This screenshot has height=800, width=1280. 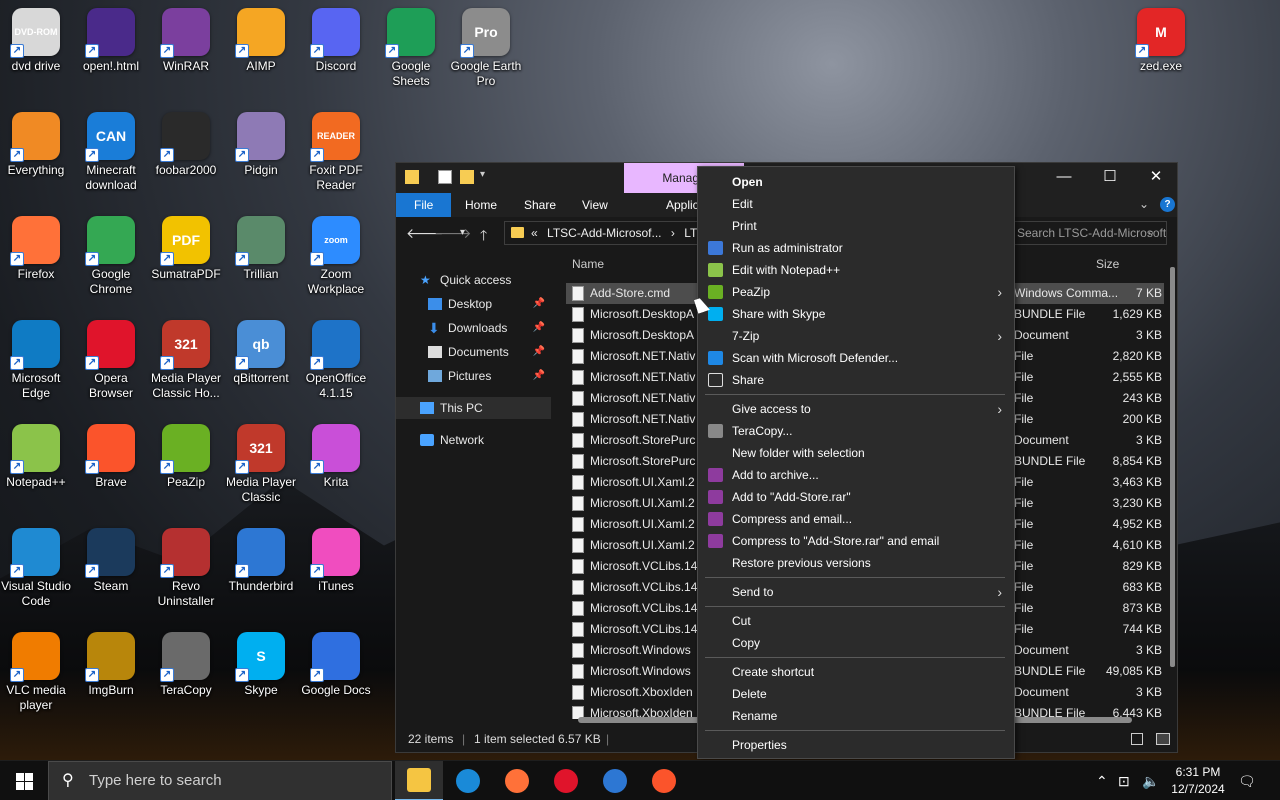 What do you see at coordinates (36, 457) in the screenshot?
I see `desktop-icon-notepad: ↗ Notepad++` at bounding box center [36, 457].